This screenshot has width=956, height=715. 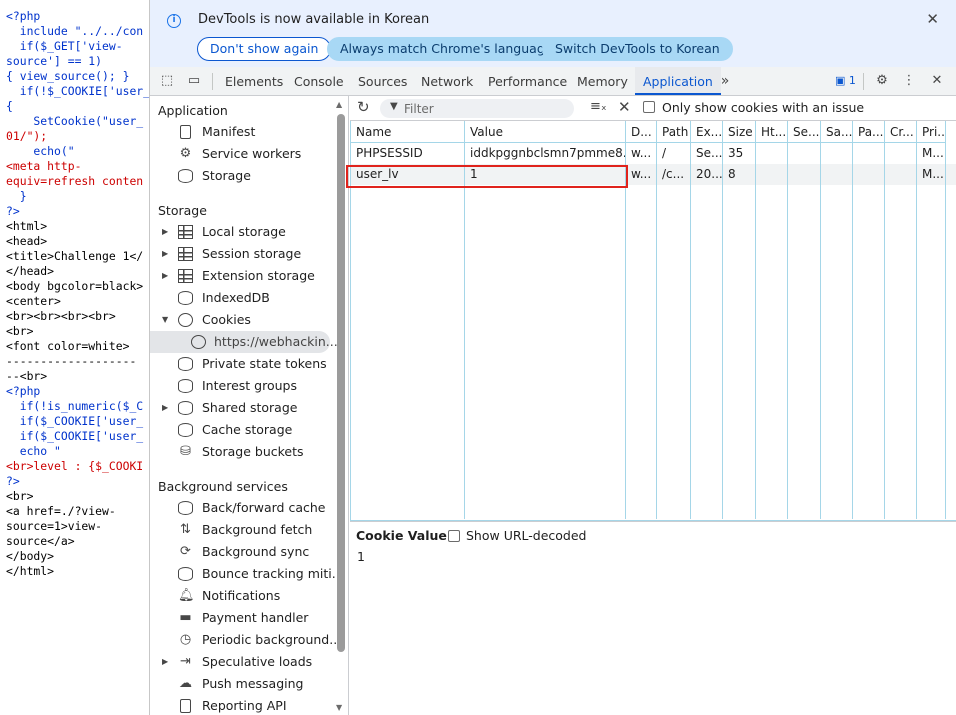 I want to click on close-devtools-icon: ✕, so click(x=937, y=81).